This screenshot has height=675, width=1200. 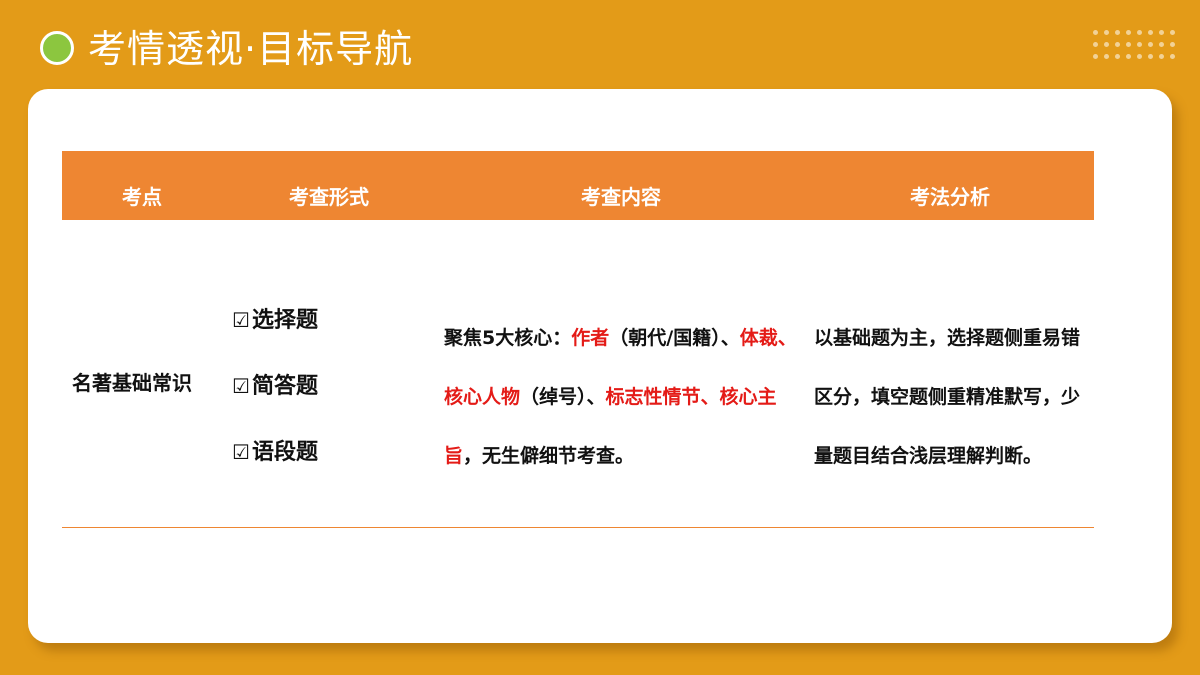 I want to click on form-item-choice: ☑选择题, so click(x=275, y=320).